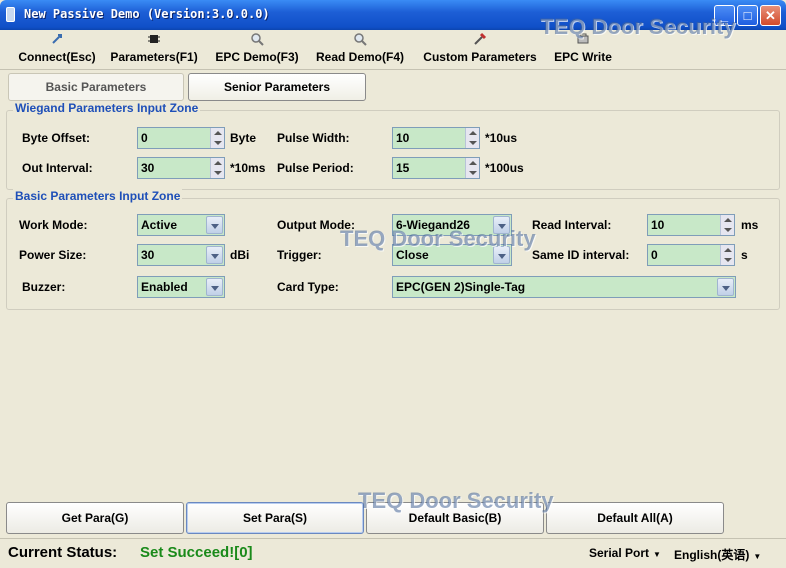  What do you see at coordinates (572, 225) in the screenshot?
I see `read-interval-label: Read Interval:` at bounding box center [572, 225].